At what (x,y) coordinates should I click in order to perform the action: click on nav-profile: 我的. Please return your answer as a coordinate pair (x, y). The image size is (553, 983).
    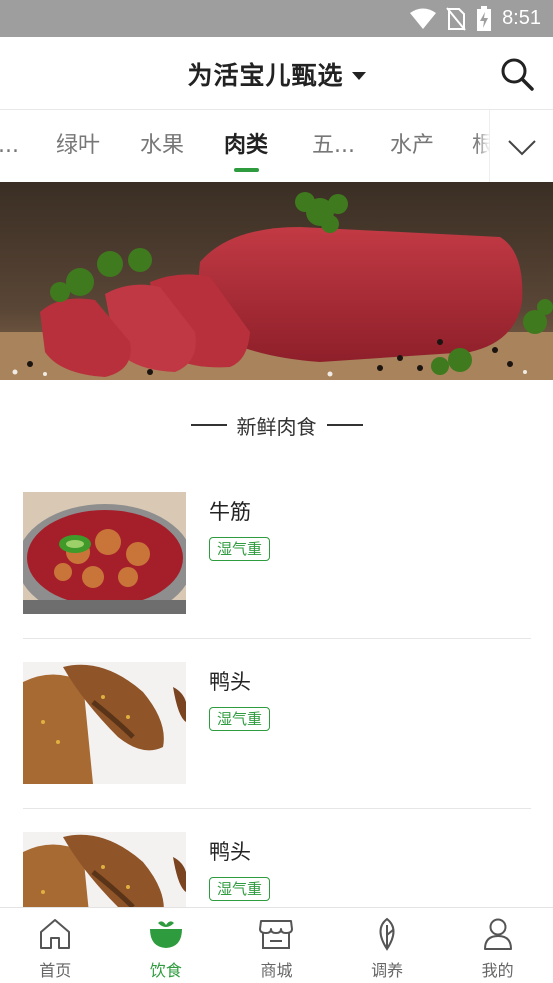
    Looking at the image, I should click on (497, 945).